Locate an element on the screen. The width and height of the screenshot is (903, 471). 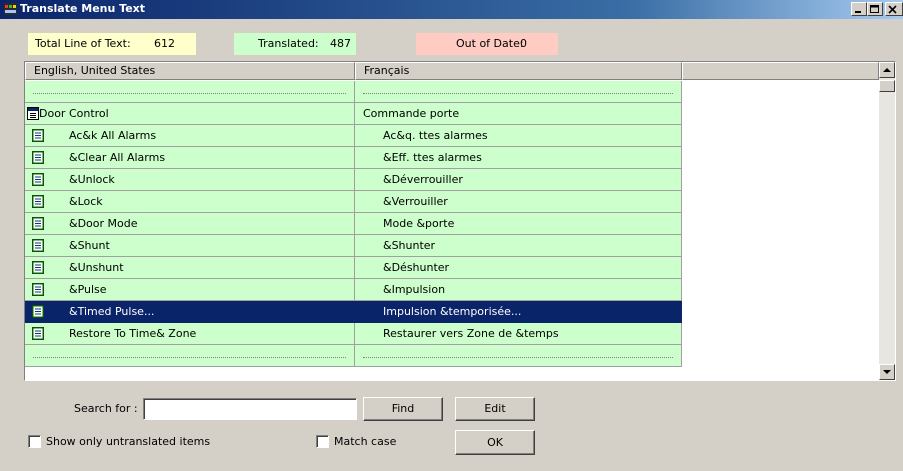
french-cell: Restaurer vers Zone de &temps is located at coordinates (518, 334).